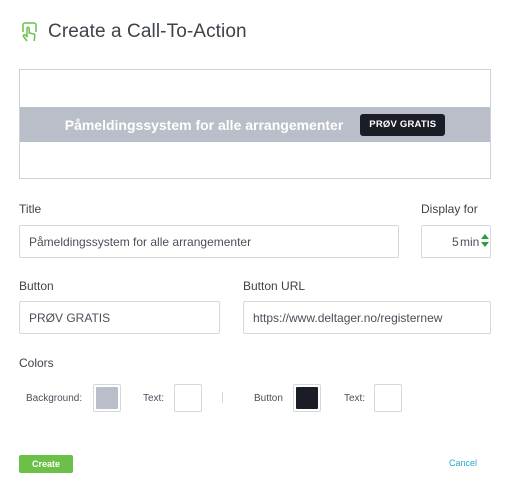  I want to click on increment-icon, so click(485, 236).